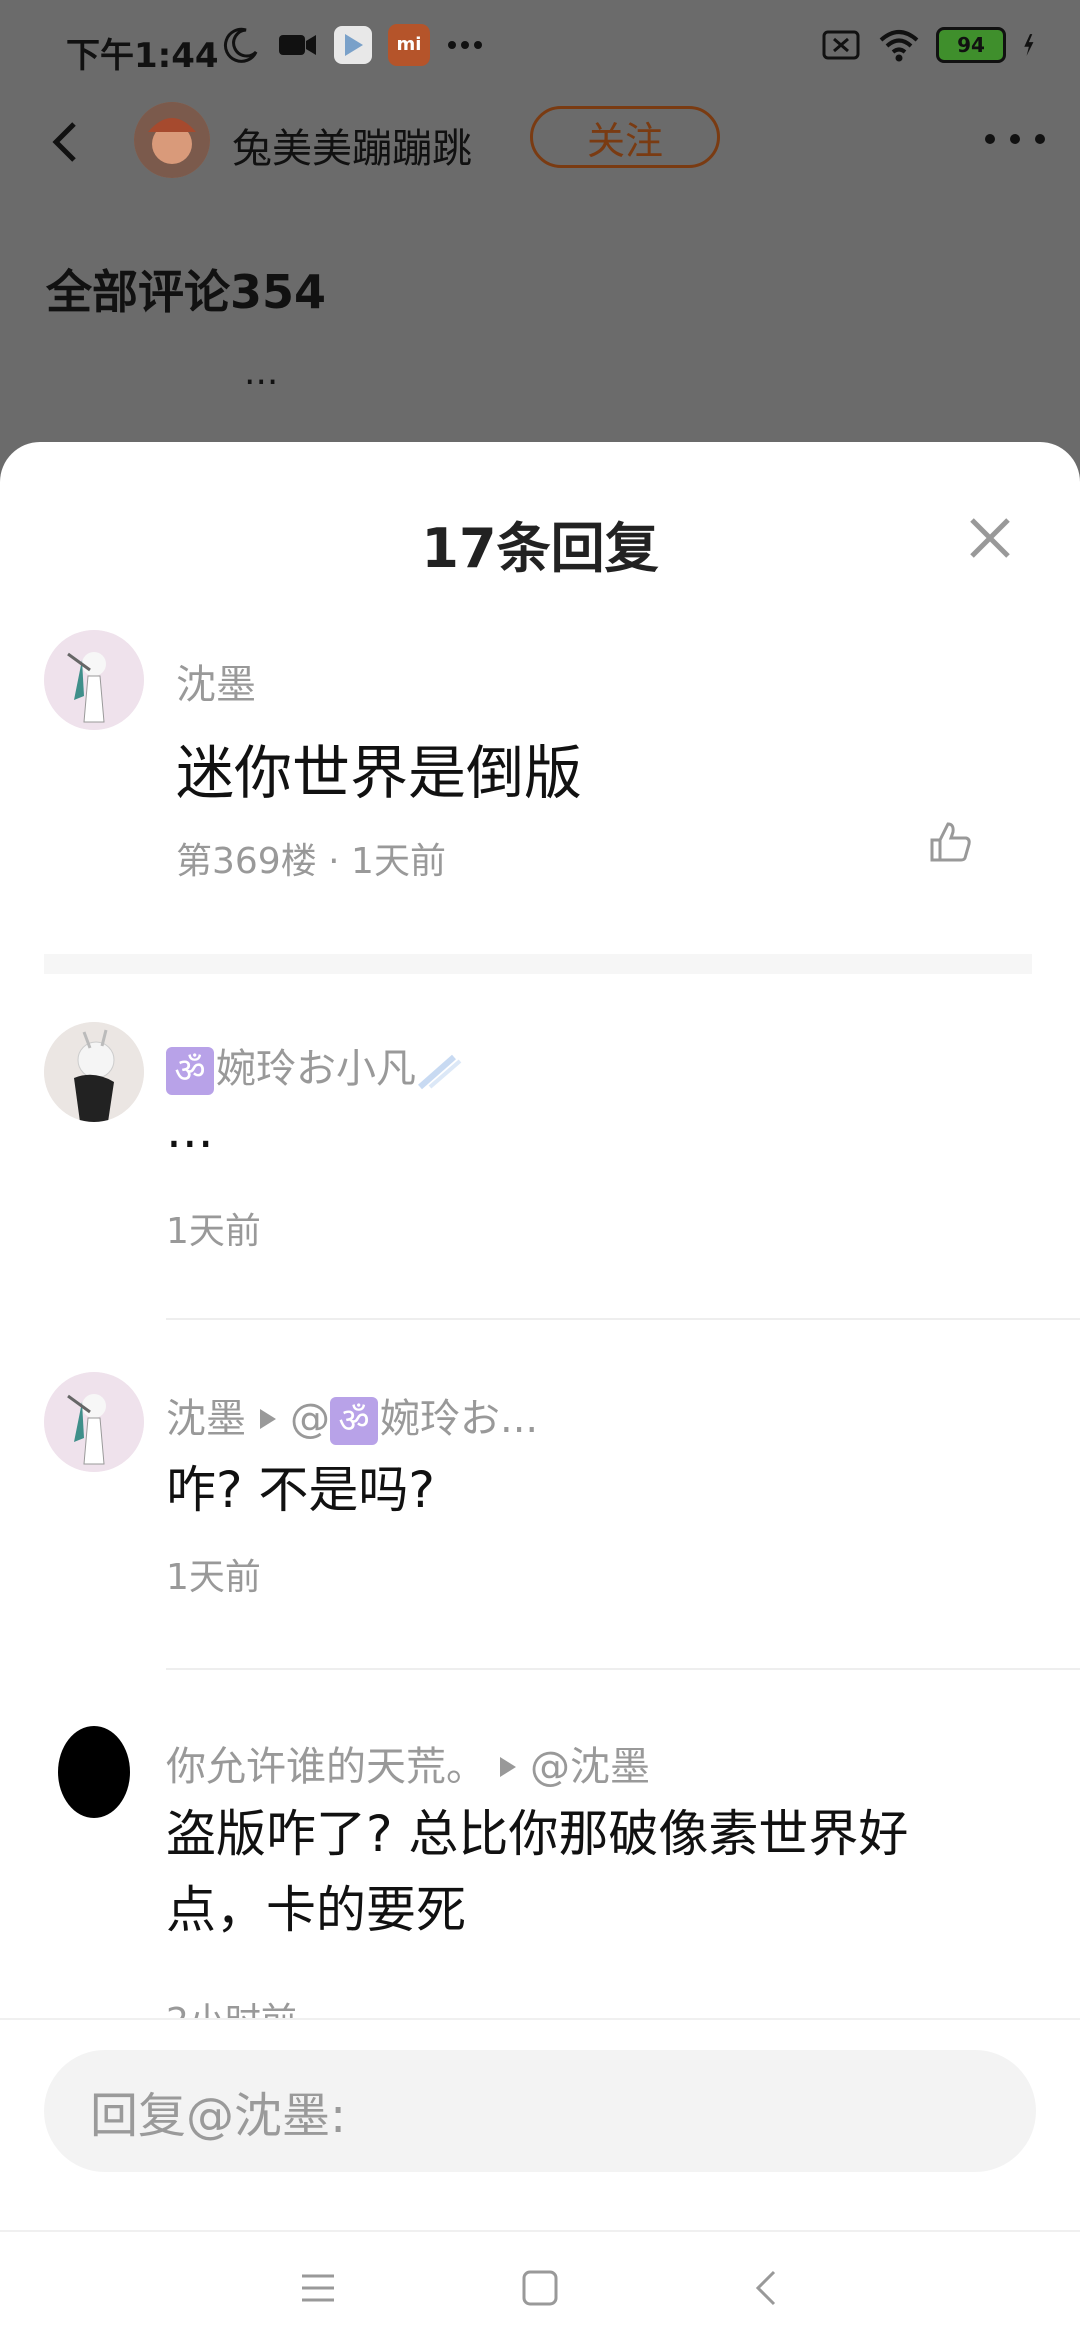 The height and width of the screenshot is (2340, 1080). Describe the element at coordinates (216, 681) in the screenshot. I see `comment-author-name: 沈墨` at that location.